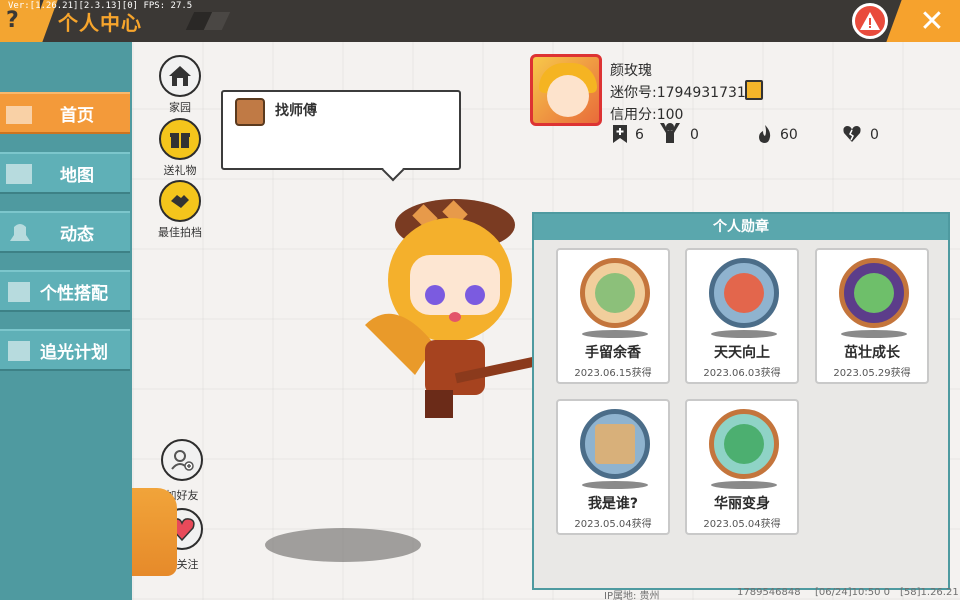 The image size is (960, 600). Describe the element at coordinates (77, 234) in the screenshot. I see `sidebar-item-label: 动态` at that location.